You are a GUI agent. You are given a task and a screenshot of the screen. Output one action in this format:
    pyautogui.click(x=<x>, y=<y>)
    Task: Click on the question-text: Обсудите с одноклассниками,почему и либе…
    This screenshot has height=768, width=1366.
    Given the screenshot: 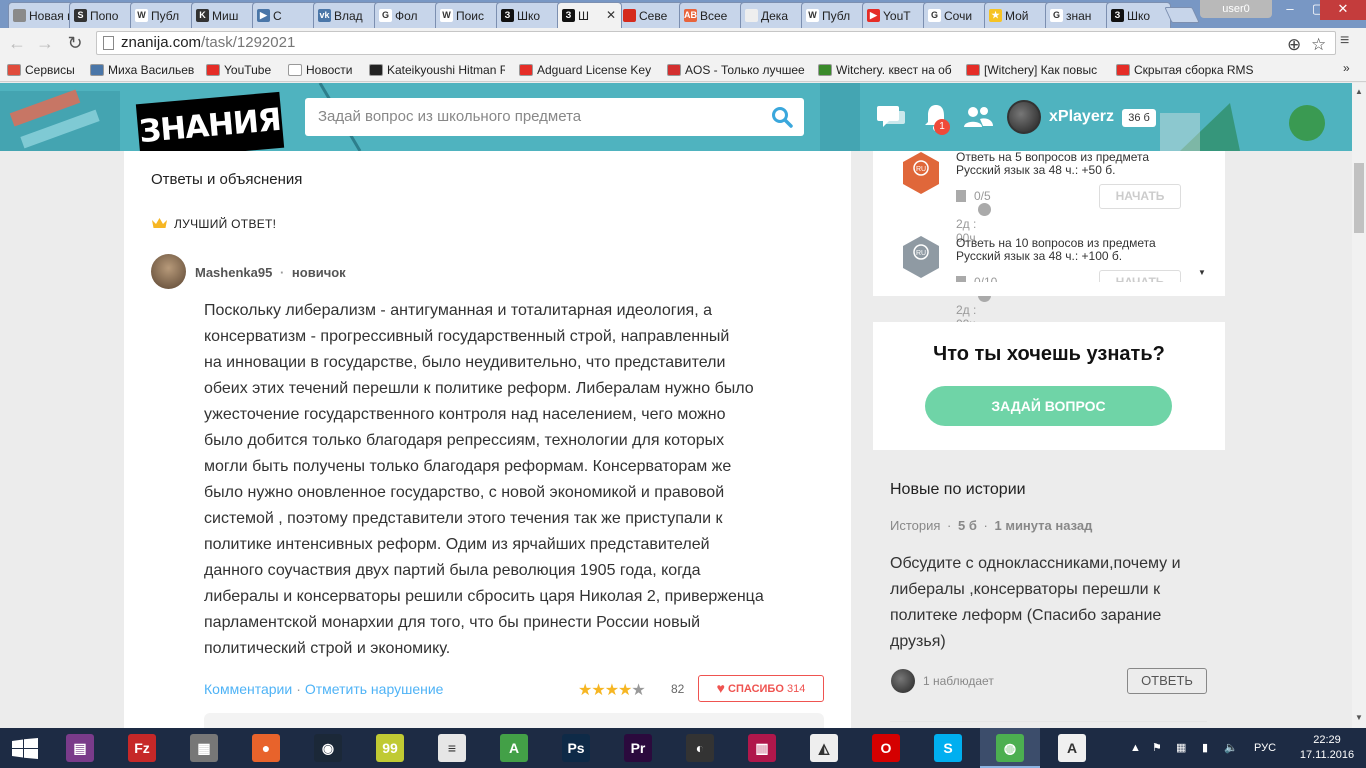 What is the action you would take?
    pyautogui.click(x=1055, y=603)
    